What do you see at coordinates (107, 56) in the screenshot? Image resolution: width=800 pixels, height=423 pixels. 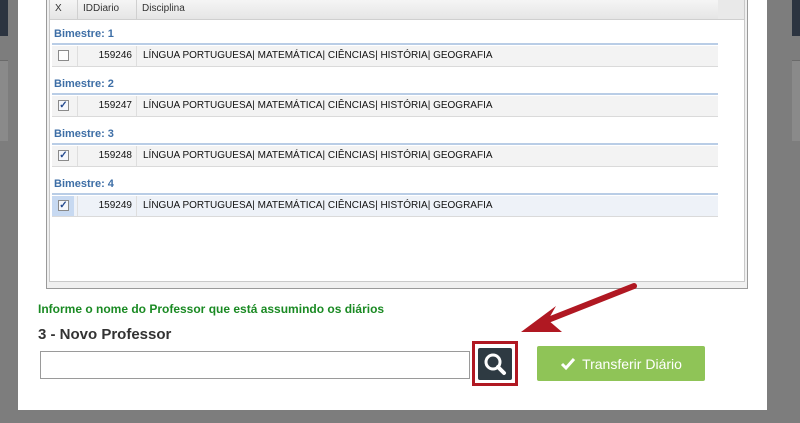 I see `diary-id-cell: 159246` at bounding box center [107, 56].